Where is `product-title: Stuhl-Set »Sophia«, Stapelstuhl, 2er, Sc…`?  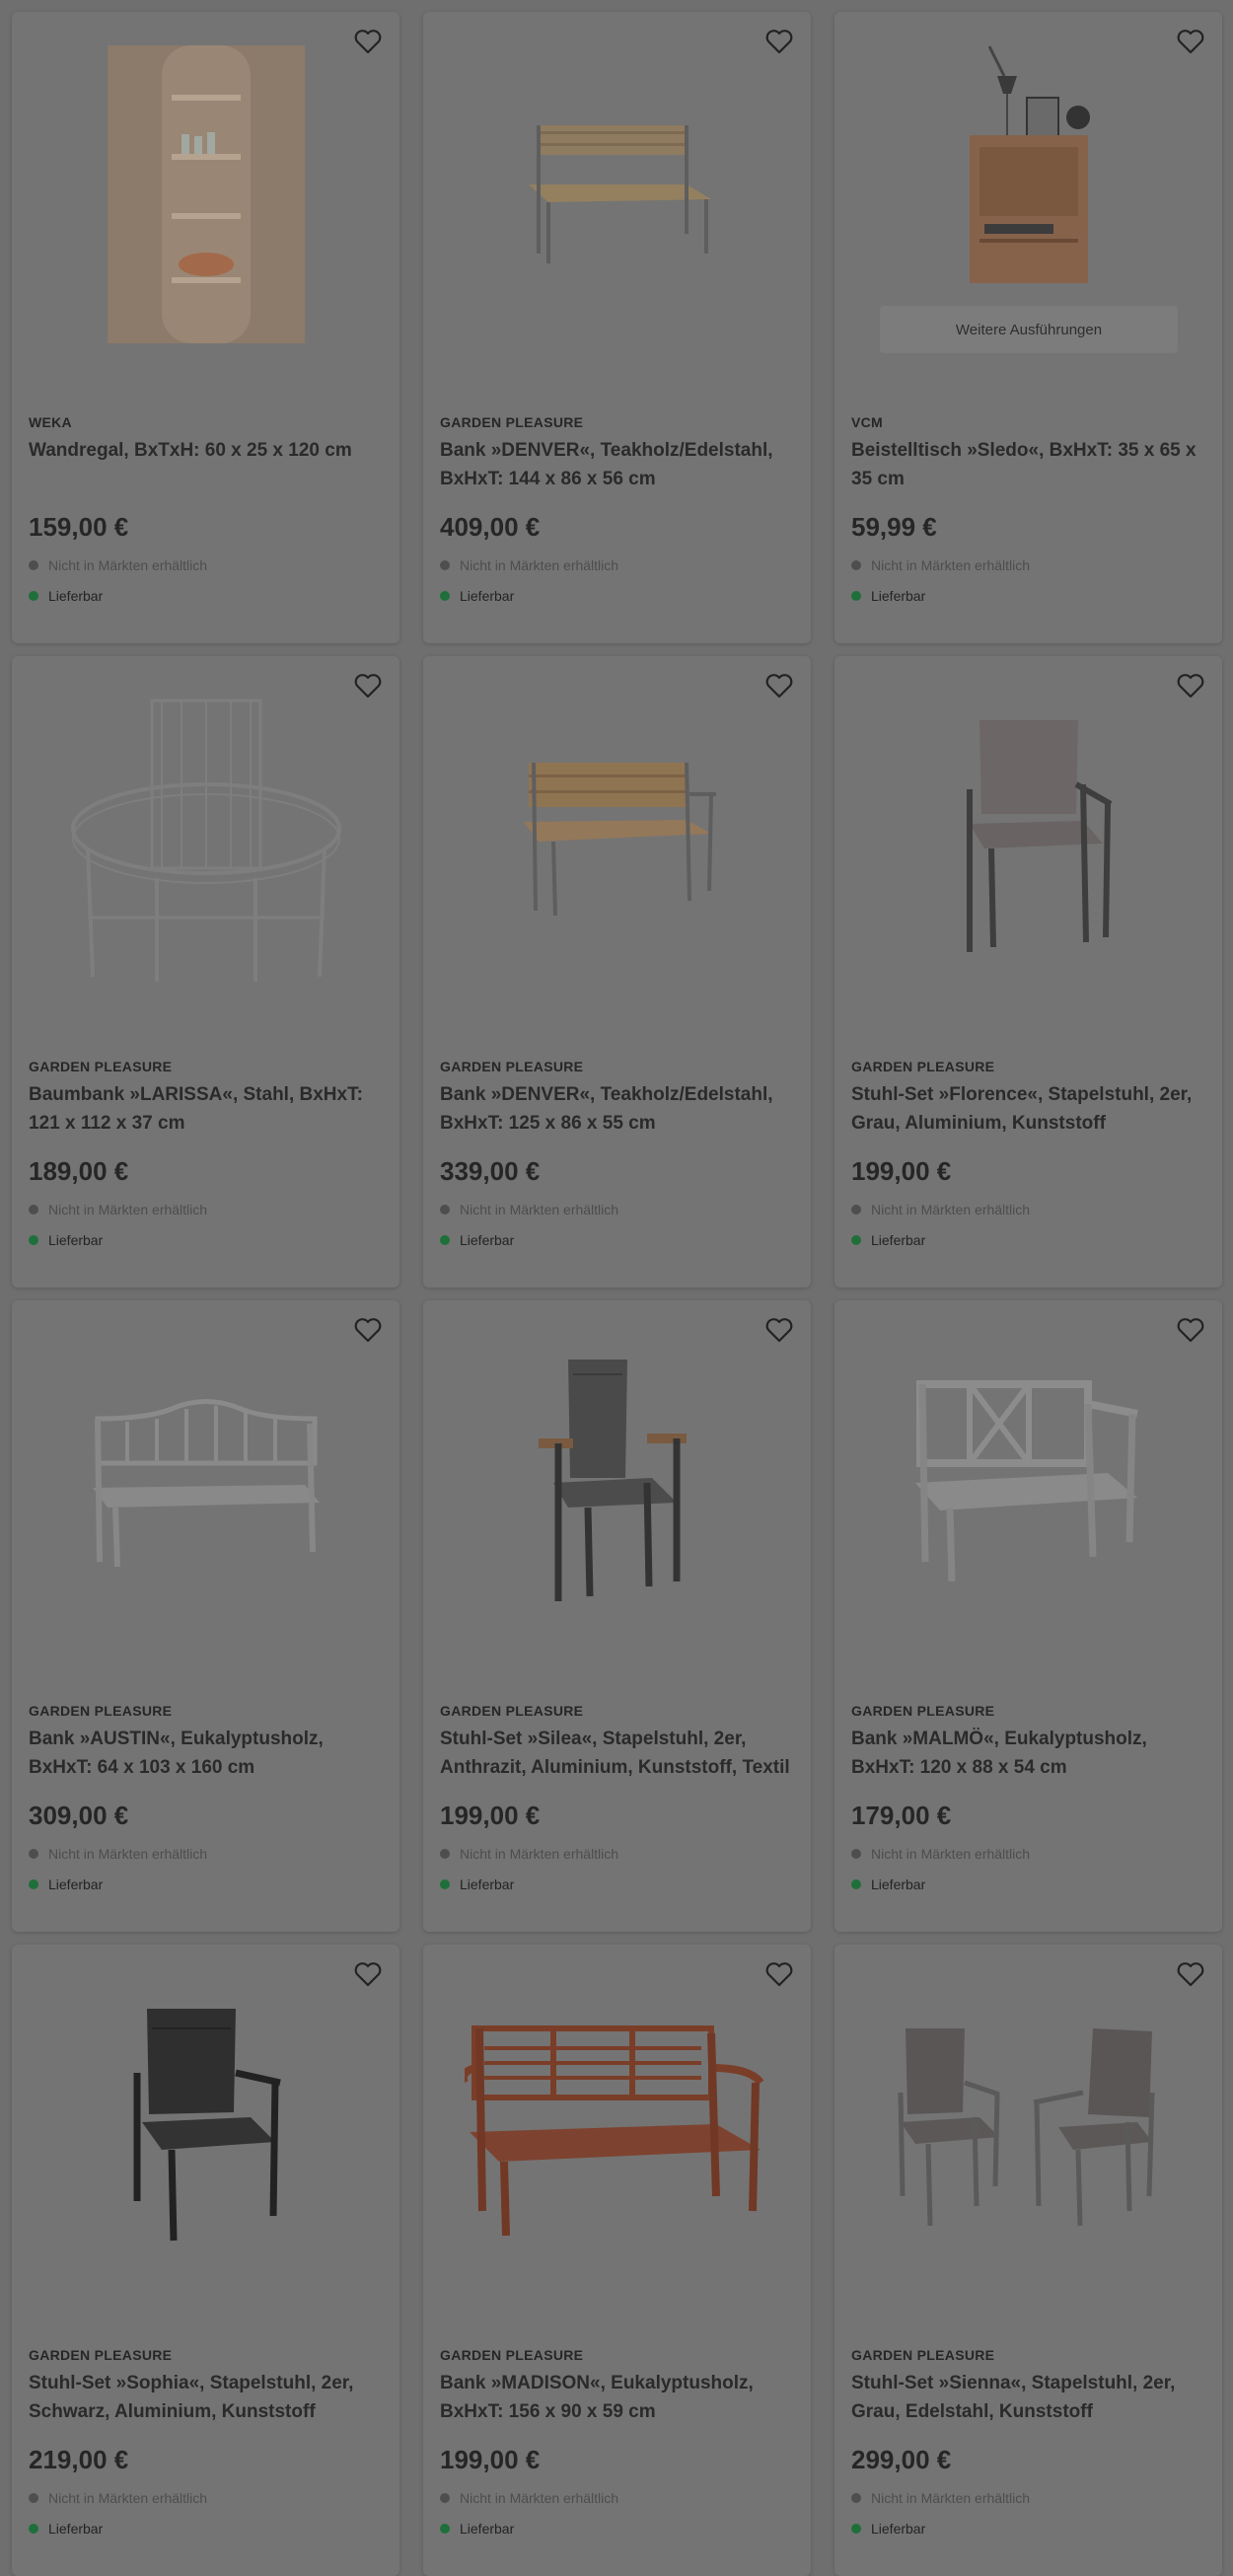 product-title: Stuhl-Set »Sophia«, Stapelstuhl, 2er, Sc… is located at coordinates (209, 2397).